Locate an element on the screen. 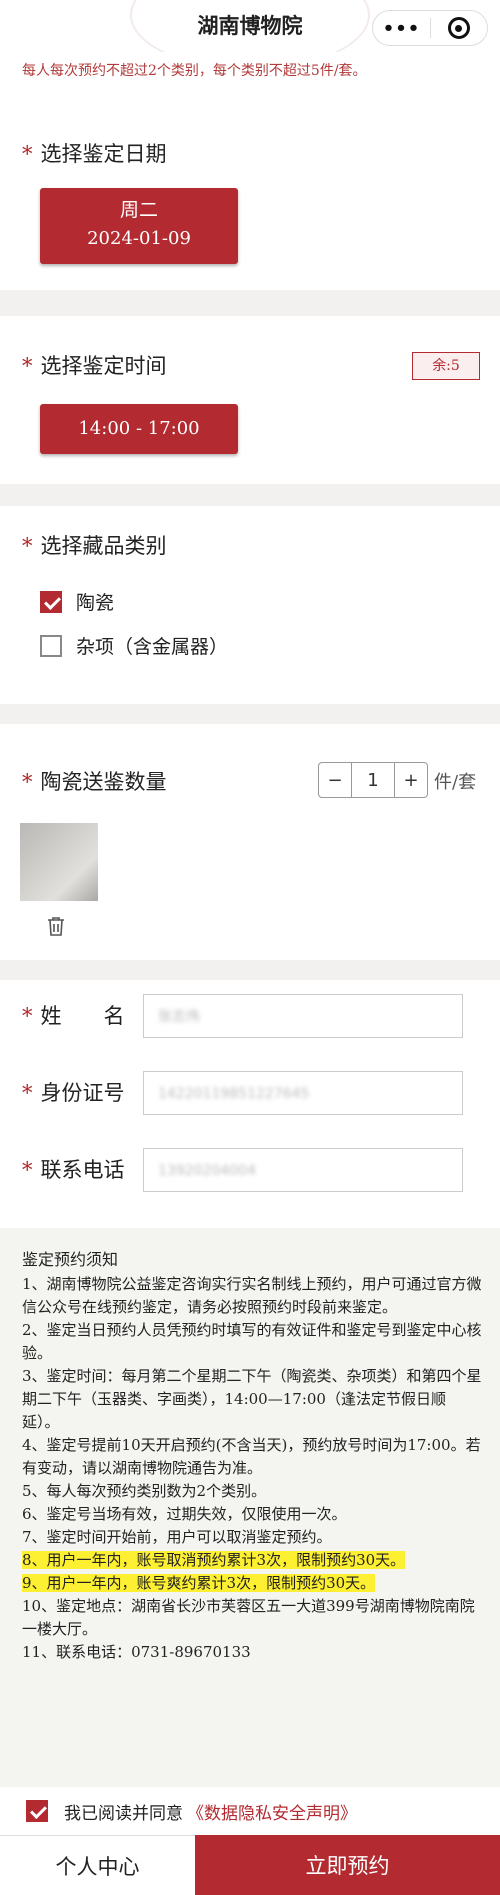 The image size is (500, 1895). quantity-stepper: − 1 + is located at coordinates (373, 780).